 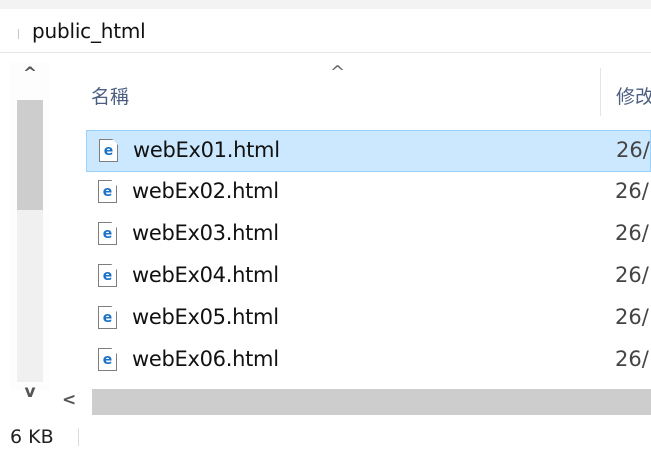 I want to click on address-bar: public_html, so click(x=325, y=31).